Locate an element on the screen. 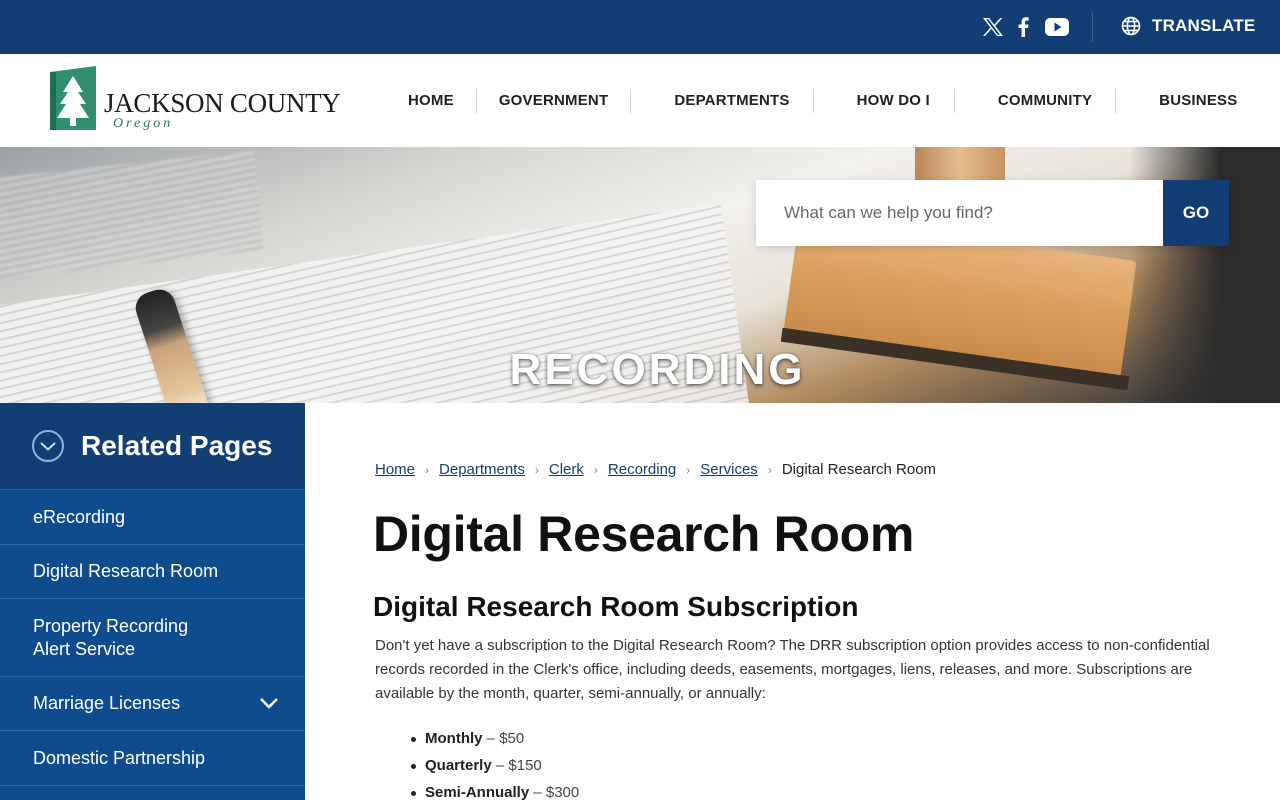 This screenshot has width=1280, height=800. sidebar-item-marriage-licenses: Marriage Licenses is located at coordinates (152, 704).